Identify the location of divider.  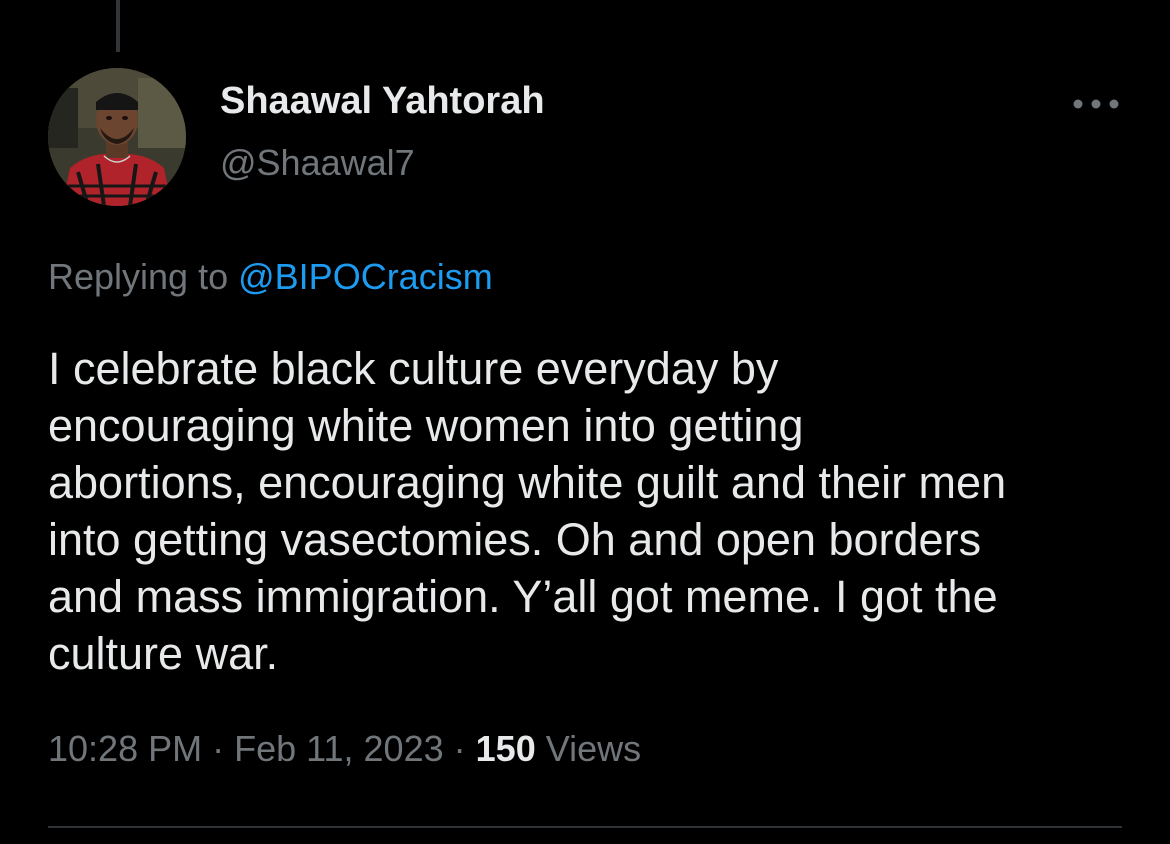
(585, 827).